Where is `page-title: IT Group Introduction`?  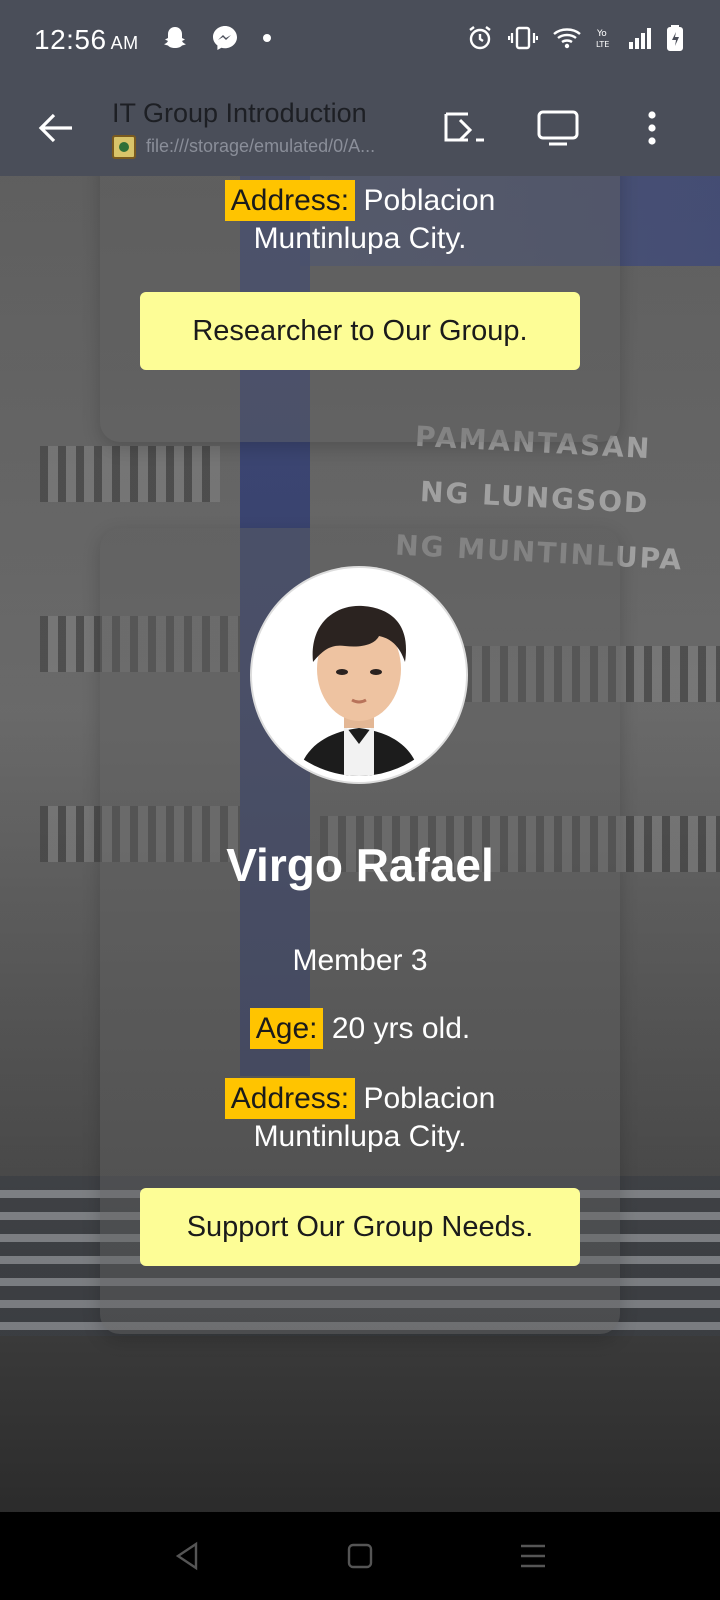
page-title: IT Group Introduction is located at coordinates (239, 112).